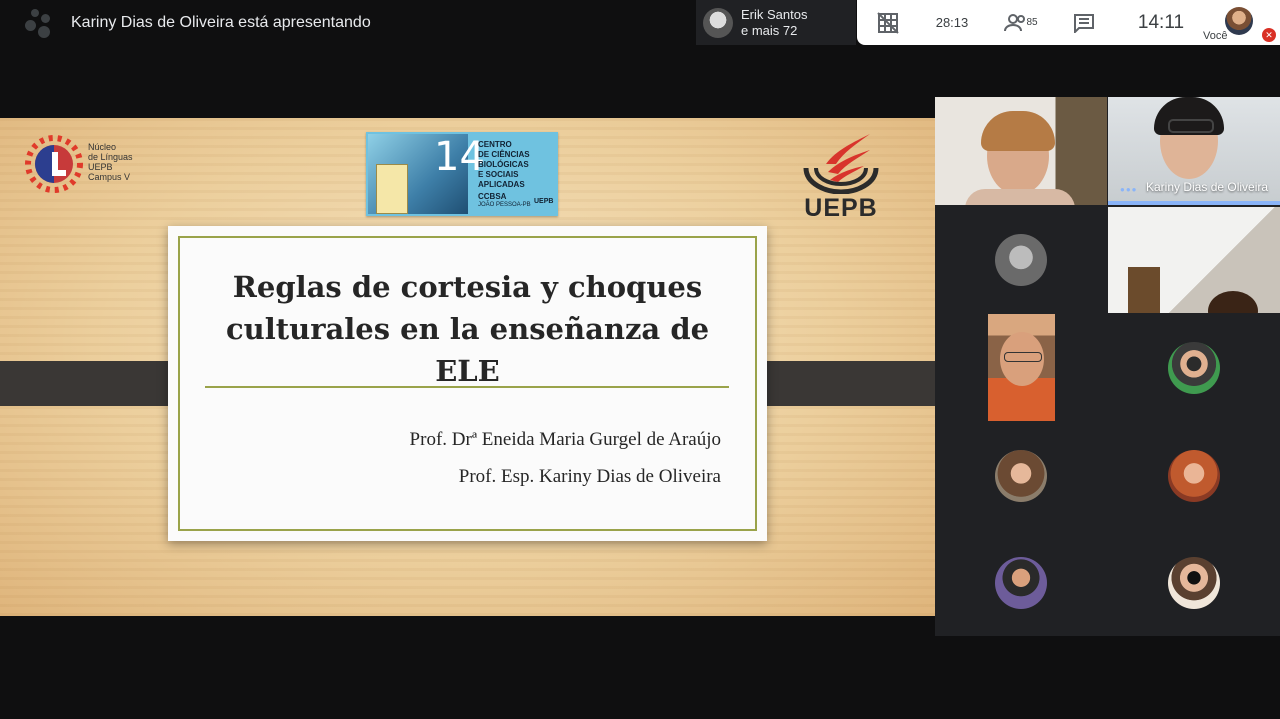  I want to click on meeting-controls: 28:13 85 14:11 Você ✕, so click(1068, 22).